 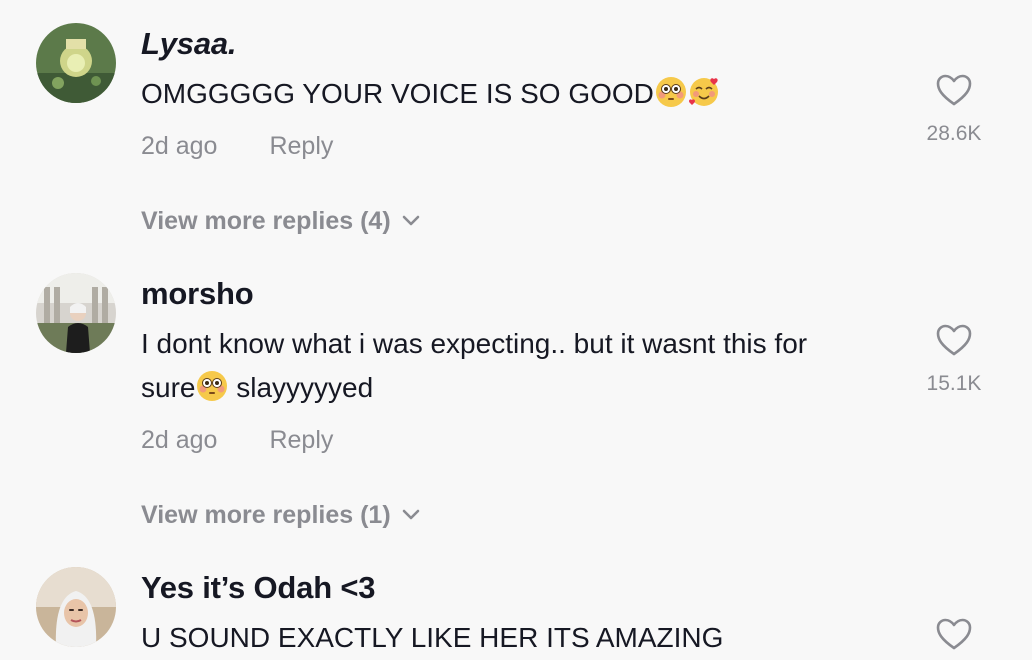 I want to click on heart-outline-icon, so click(x=954, y=636).